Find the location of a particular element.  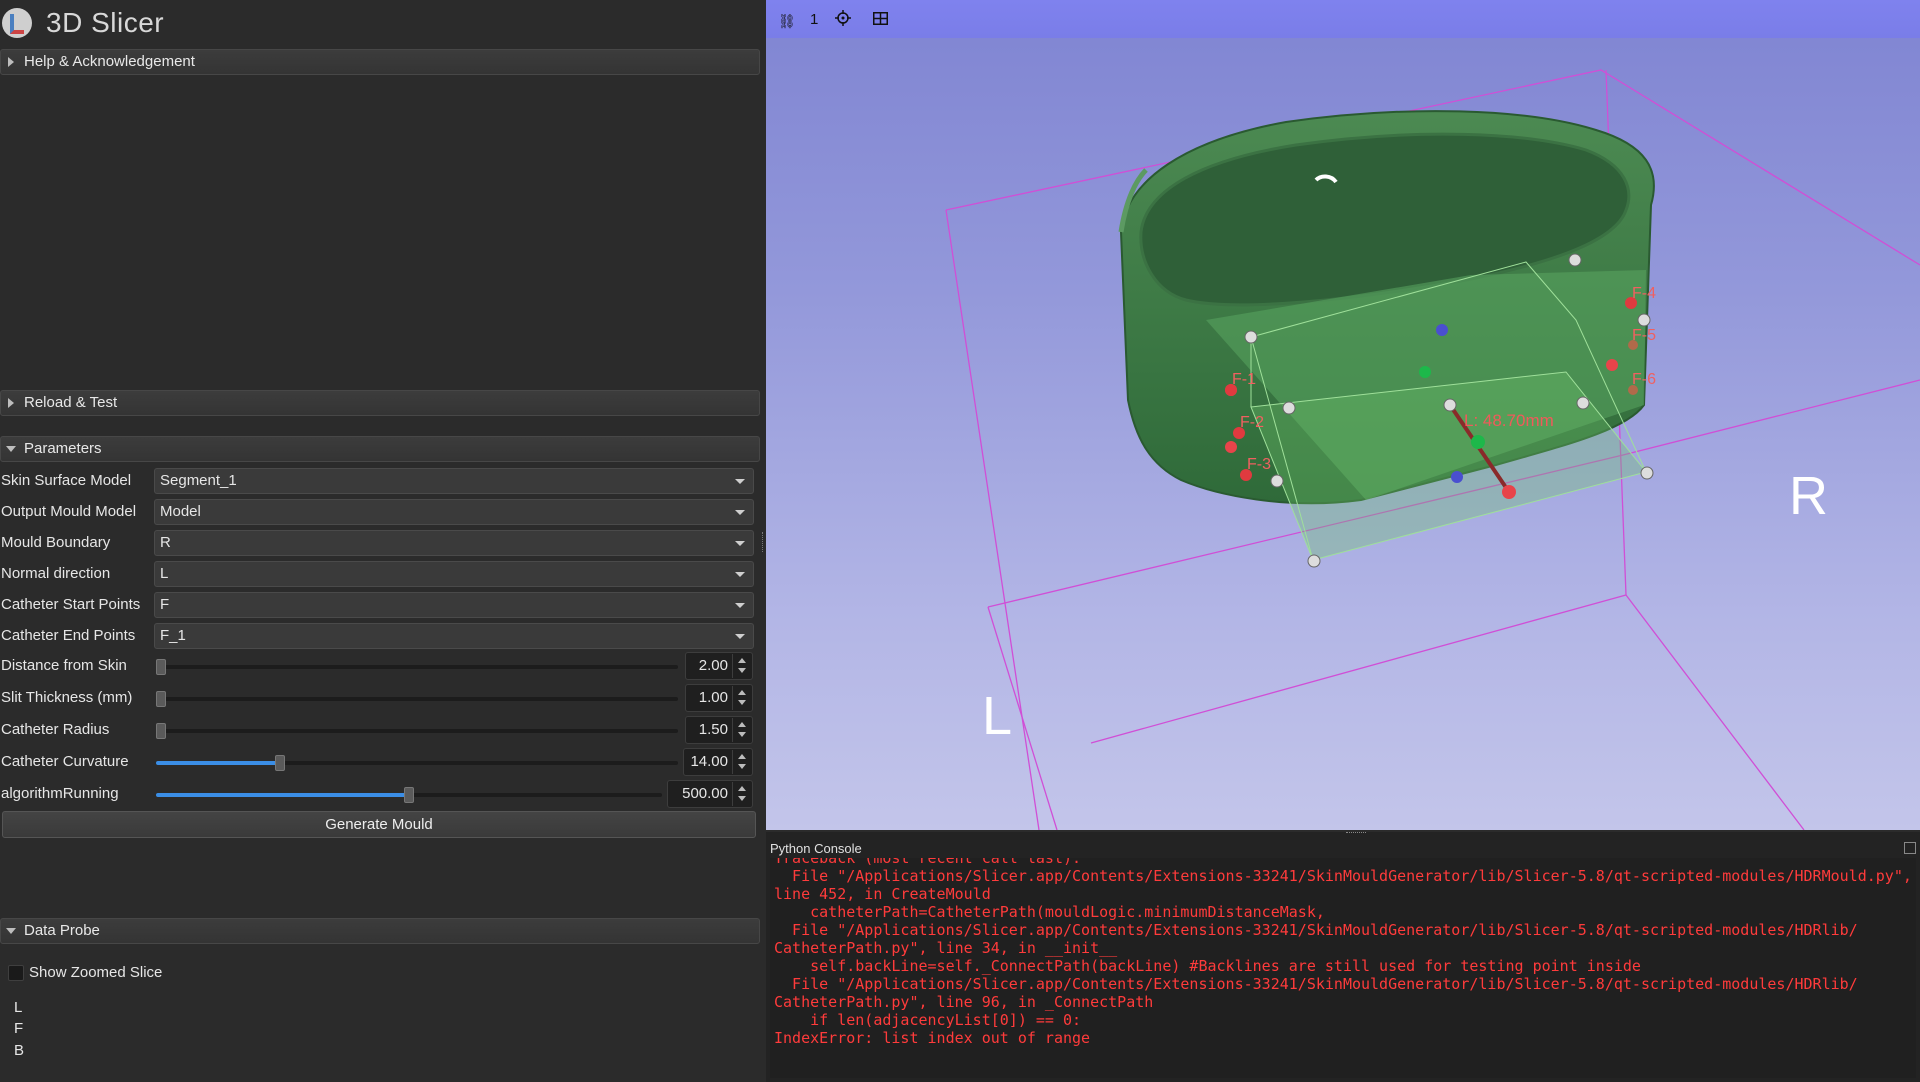

skin-surface-model-select: Segment_1 is located at coordinates (454, 481).